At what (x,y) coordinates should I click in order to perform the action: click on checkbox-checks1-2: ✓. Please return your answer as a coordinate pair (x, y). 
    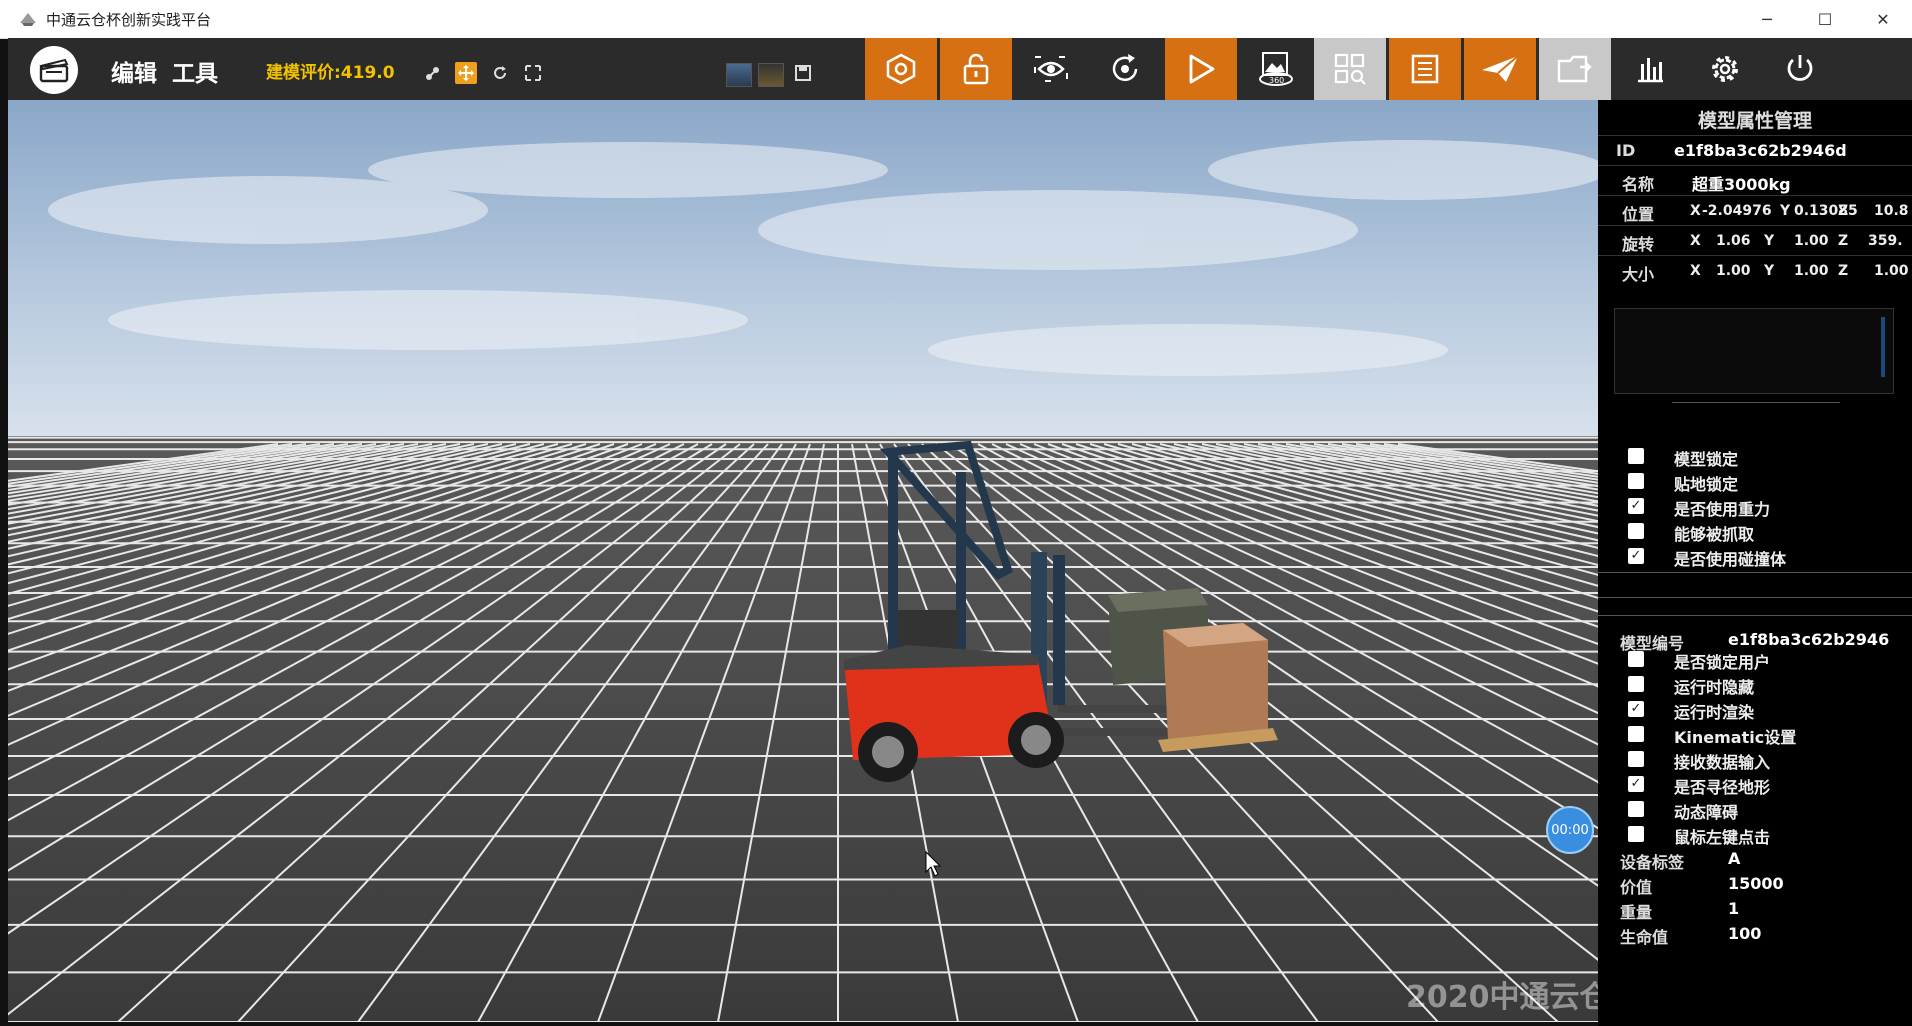
    Looking at the image, I should click on (1636, 506).